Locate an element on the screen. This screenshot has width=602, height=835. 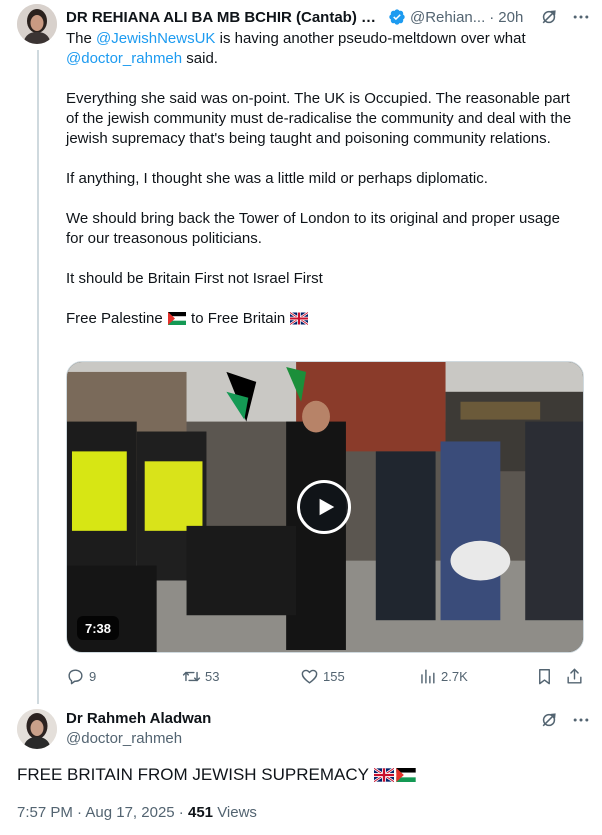
repost-button: 53 is located at coordinates (200, 676).